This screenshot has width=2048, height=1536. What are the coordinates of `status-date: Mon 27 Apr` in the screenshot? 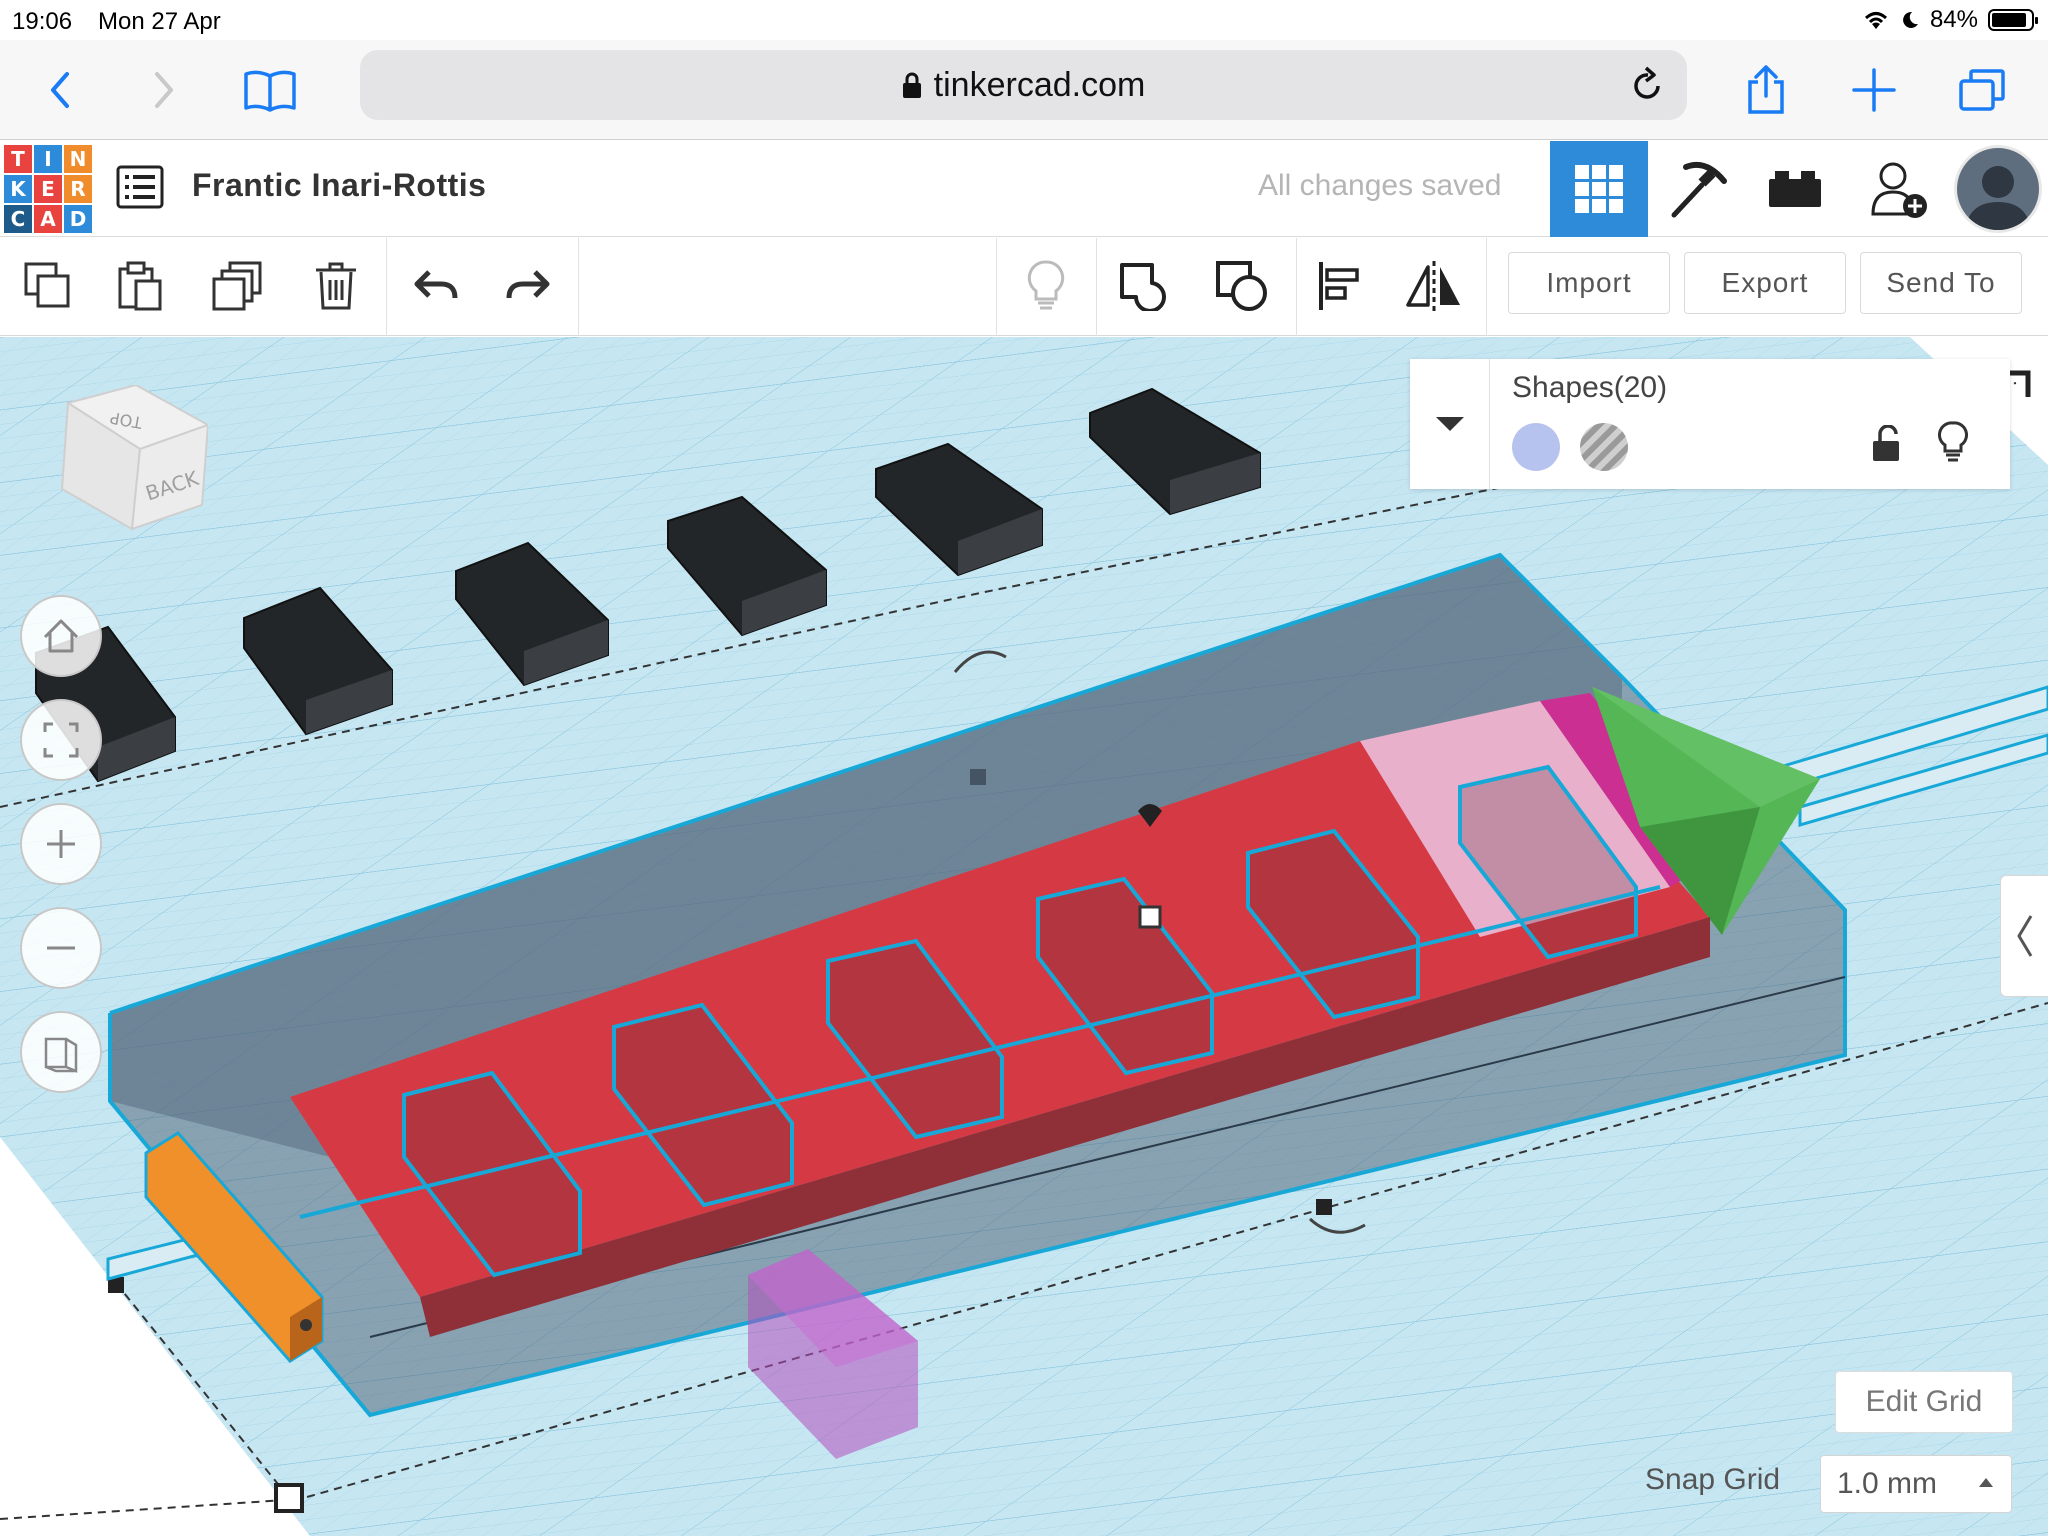 It's located at (159, 21).